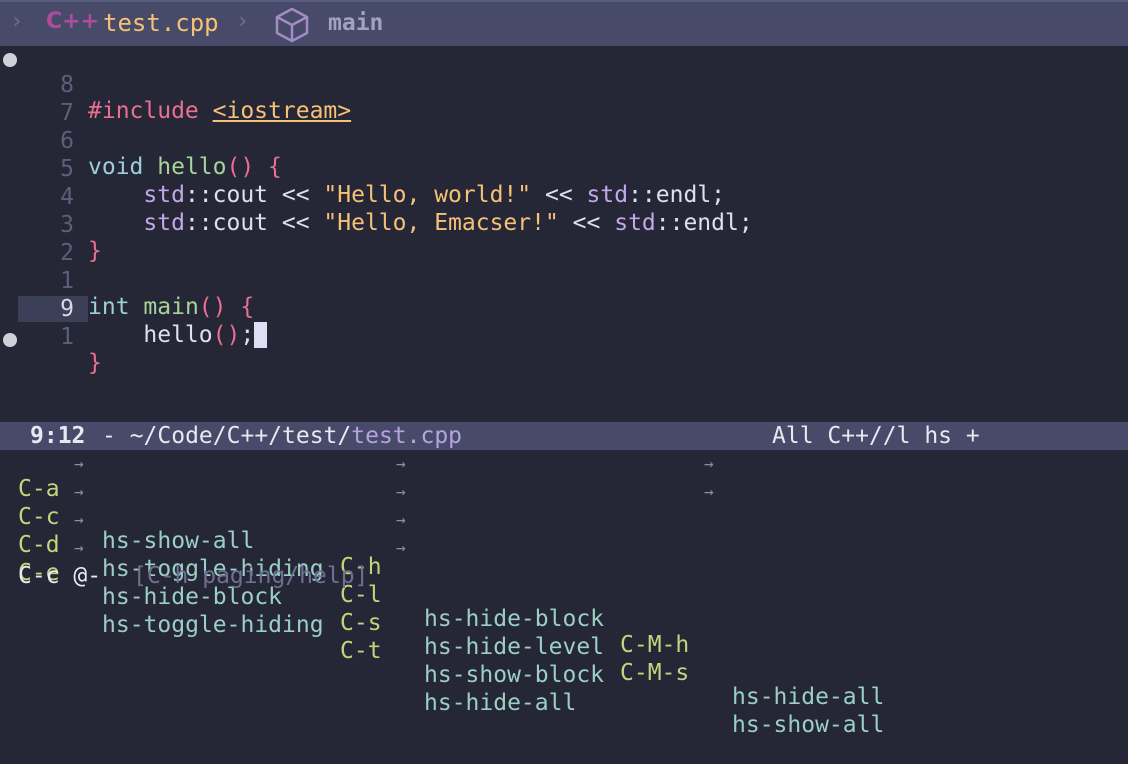  What do you see at coordinates (655, 673) in the screenshot?
I see `keybinding-key: C-M-s` at bounding box center [655, 673].